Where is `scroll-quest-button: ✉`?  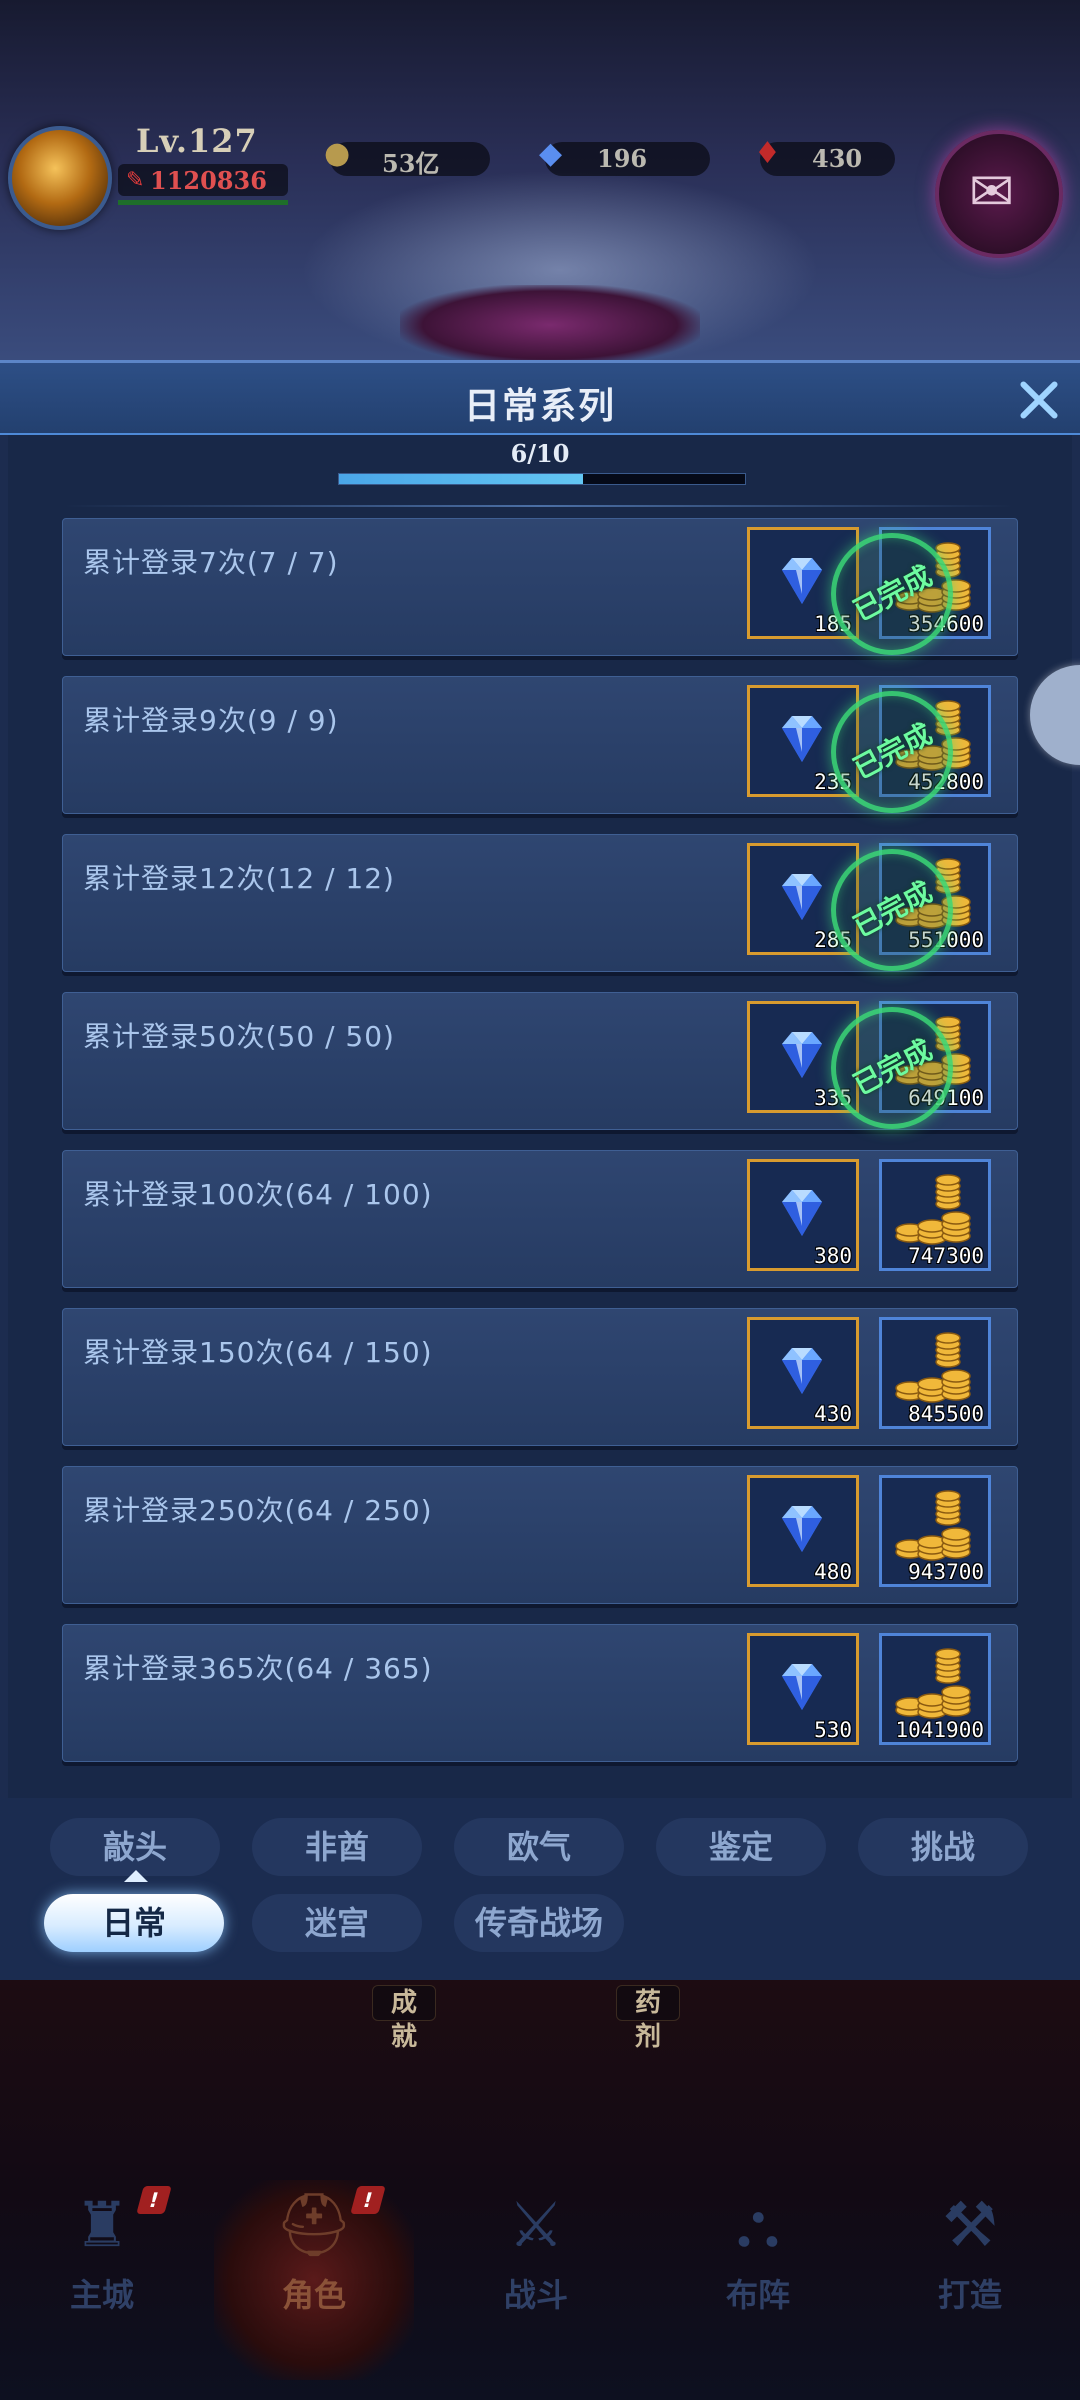
scroll-quest-button: ✉ is located at coordinates (999, 194).